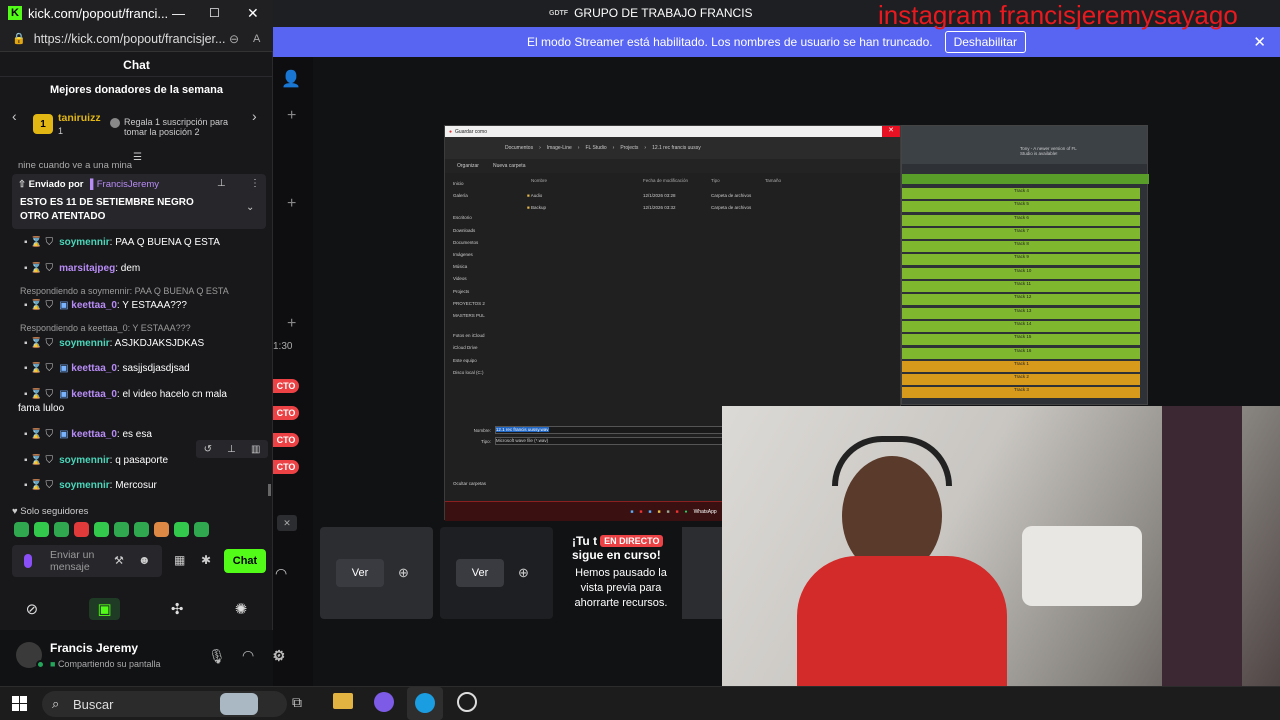 The image size is (1280, 720). I want to click on active-app-tile, so click(425, 703).